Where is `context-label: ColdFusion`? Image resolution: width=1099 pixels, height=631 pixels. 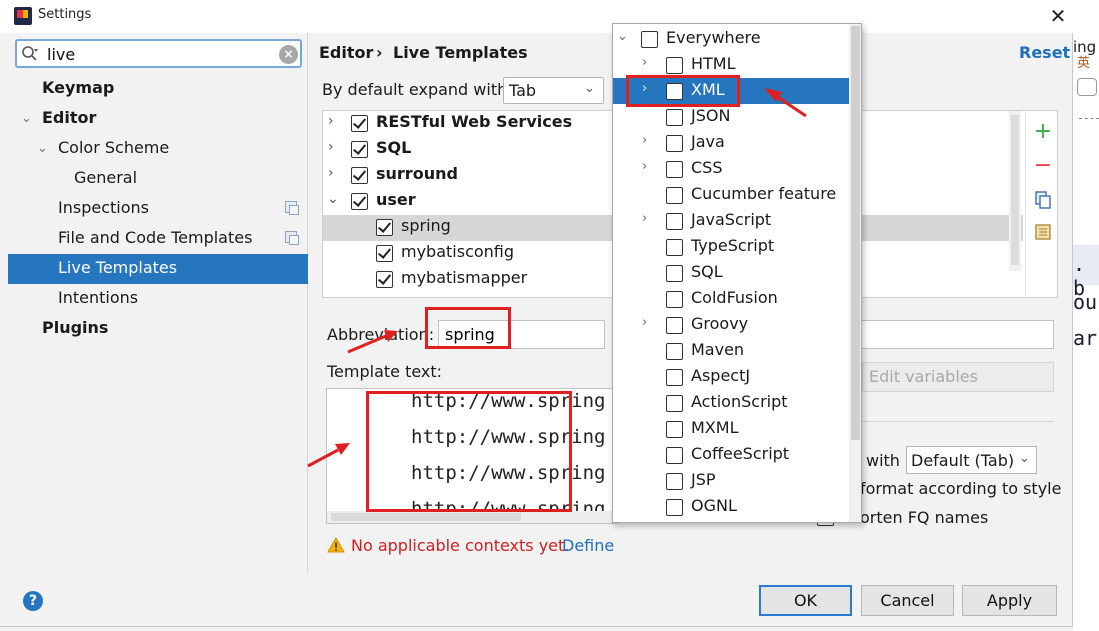
context-label: ColdFusion is located at coordinates (734, 297).